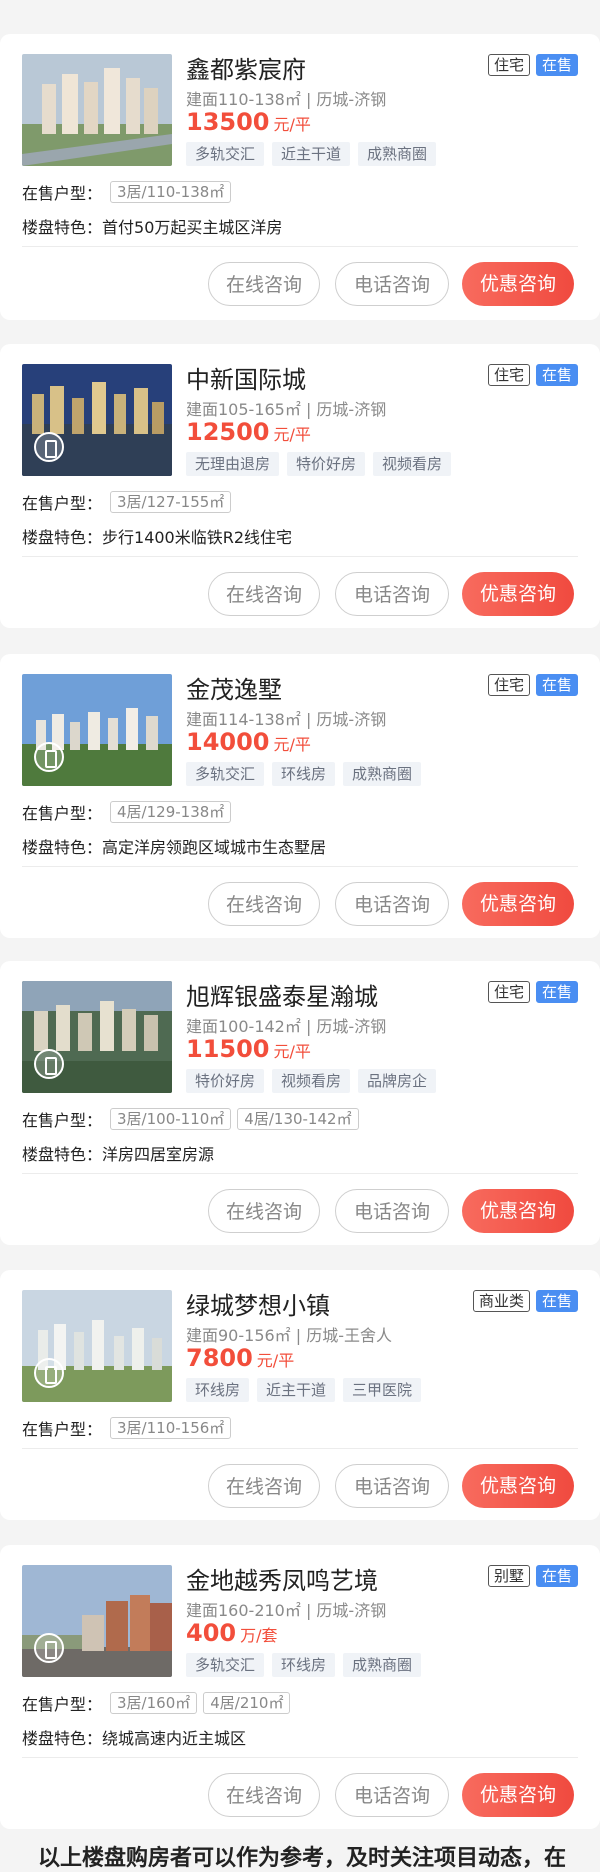  What do you see at coordinates (171, 1119) in the screenshot?
I see `unit-type: 3居/100-110㎡` at bounding box center [171, 1119].